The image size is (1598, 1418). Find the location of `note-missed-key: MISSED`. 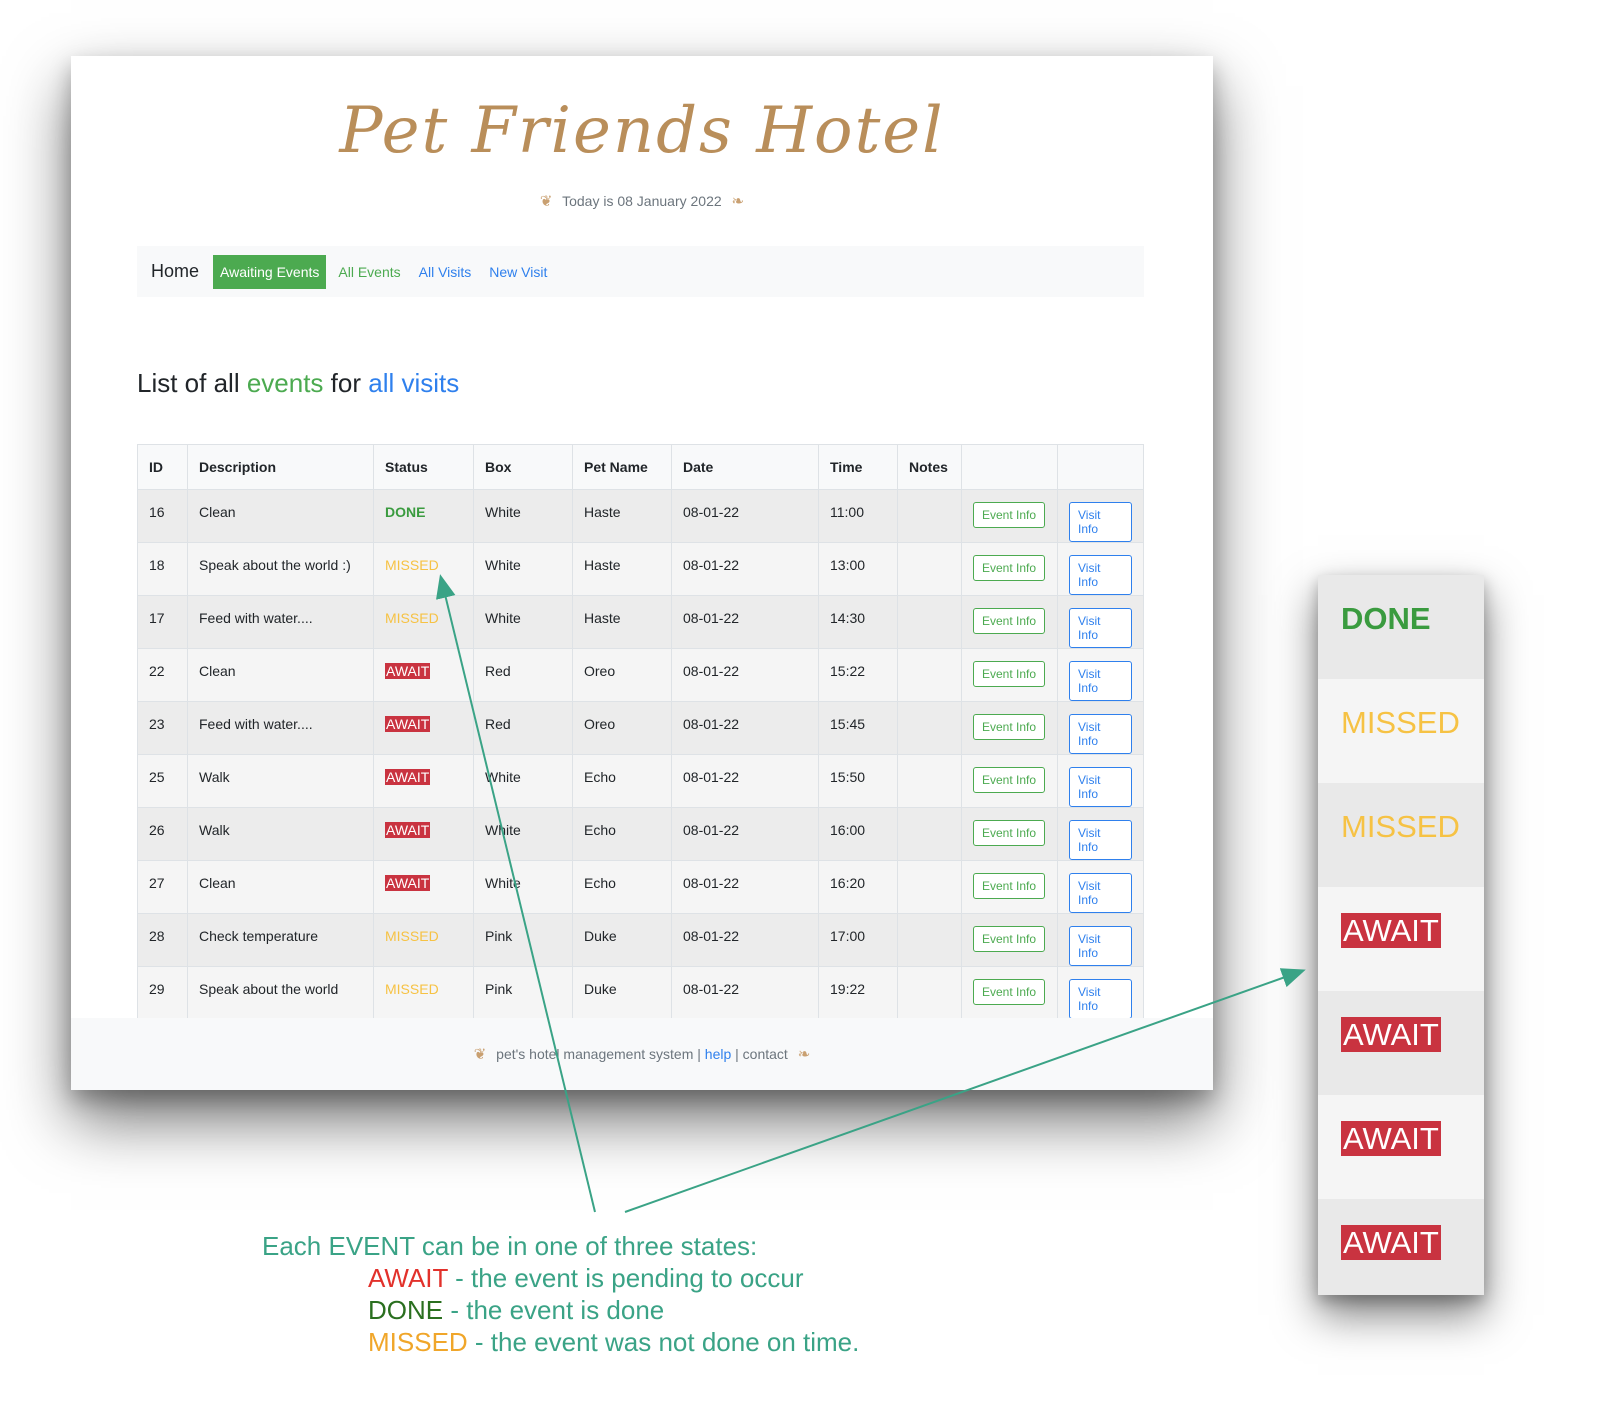

note-missed-key: MISSED is located at coordinates (418, 1342).